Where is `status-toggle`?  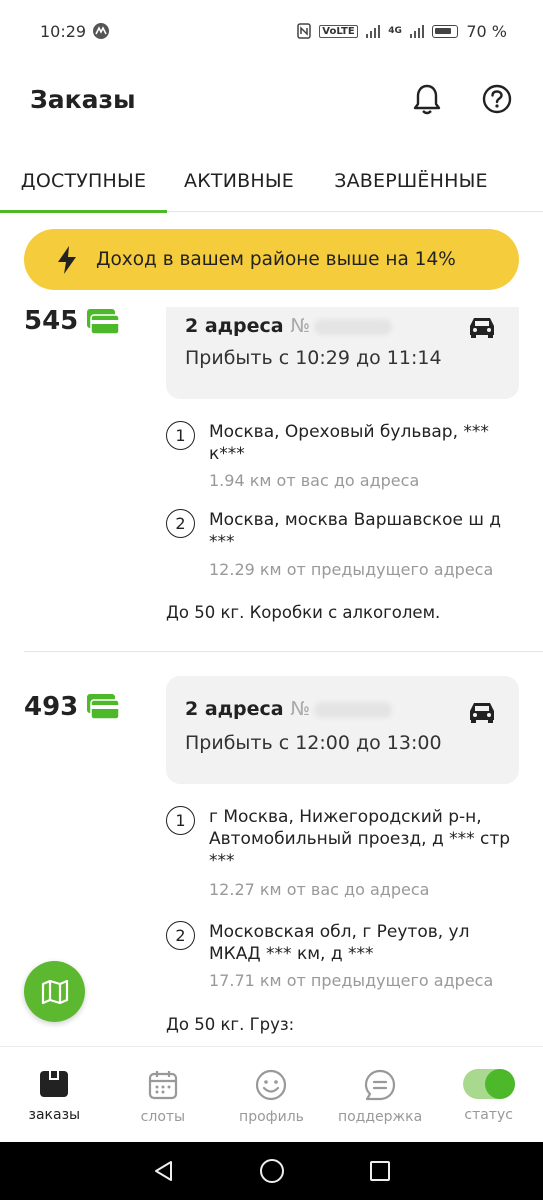 status-toggle is located at coordinates (488, 1084).